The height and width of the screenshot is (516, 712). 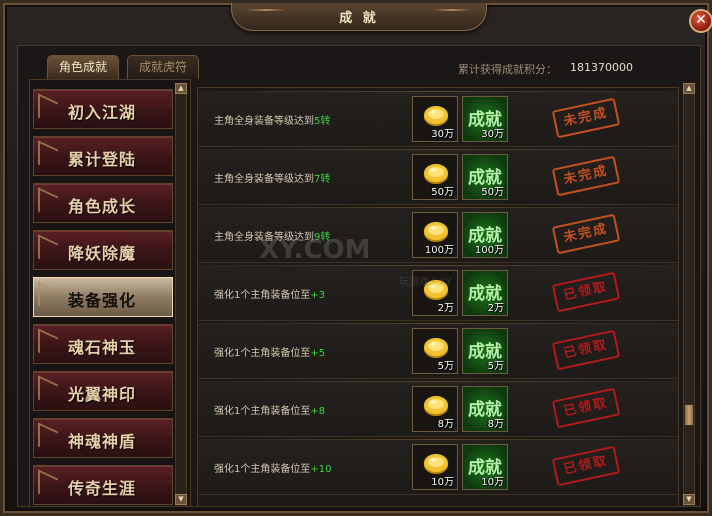 I want to click on category-label: 魂石神玉, so click(x=102, y=347).